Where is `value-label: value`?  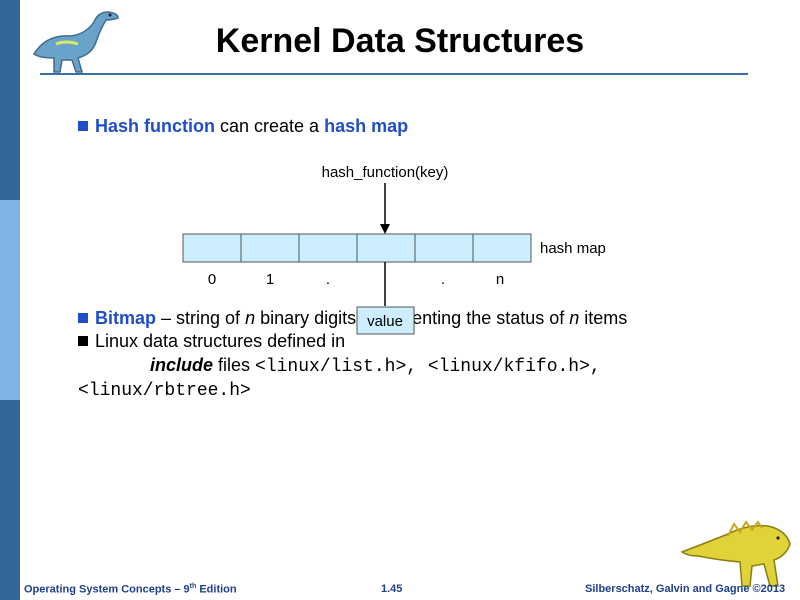 value-label: value is located at coordinates (385, 321).